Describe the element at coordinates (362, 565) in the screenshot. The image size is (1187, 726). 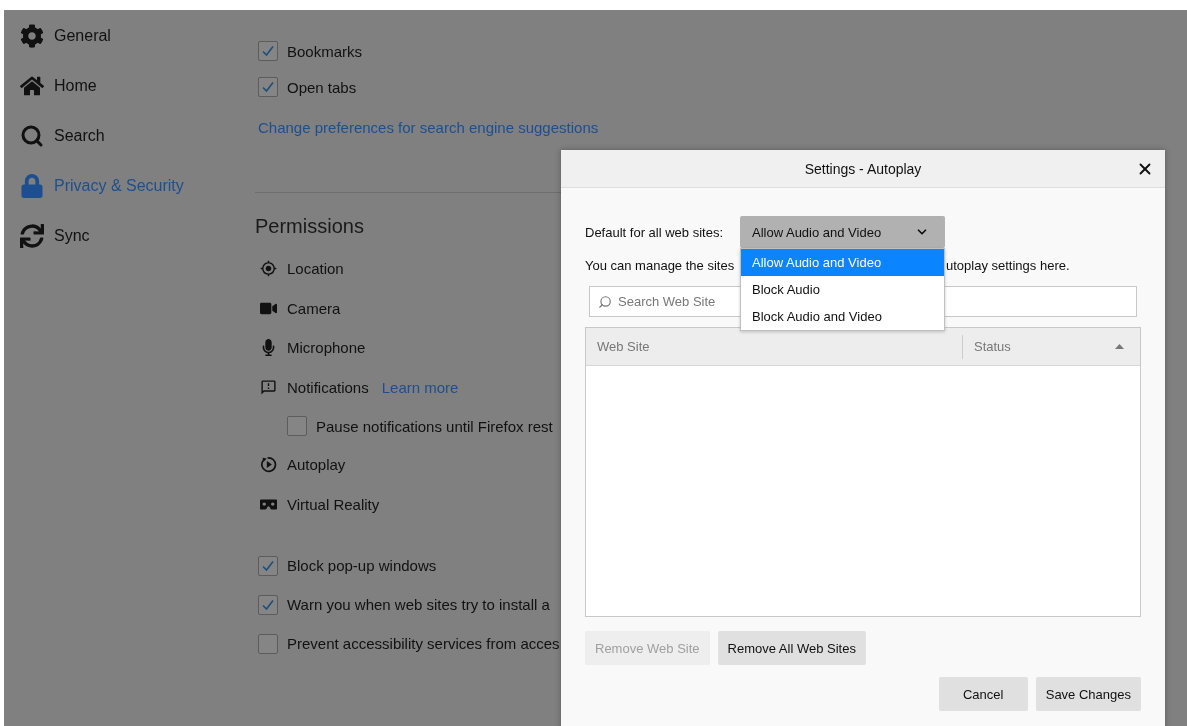
I see `checkbox-label: Block pop-up windows` at that location.